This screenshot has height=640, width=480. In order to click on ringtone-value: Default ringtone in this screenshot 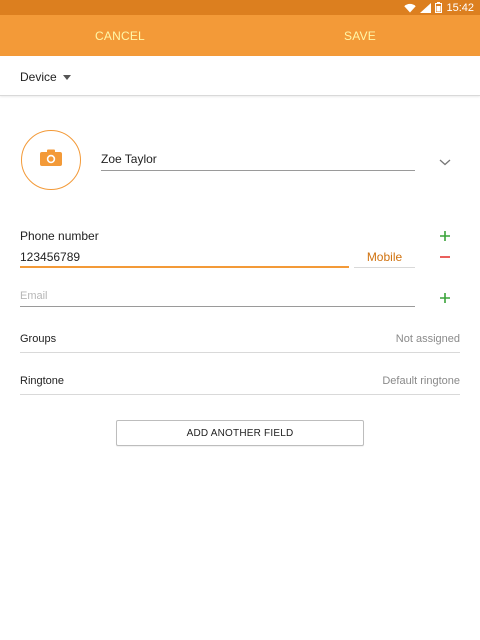, I will do `click(421, 381)`.